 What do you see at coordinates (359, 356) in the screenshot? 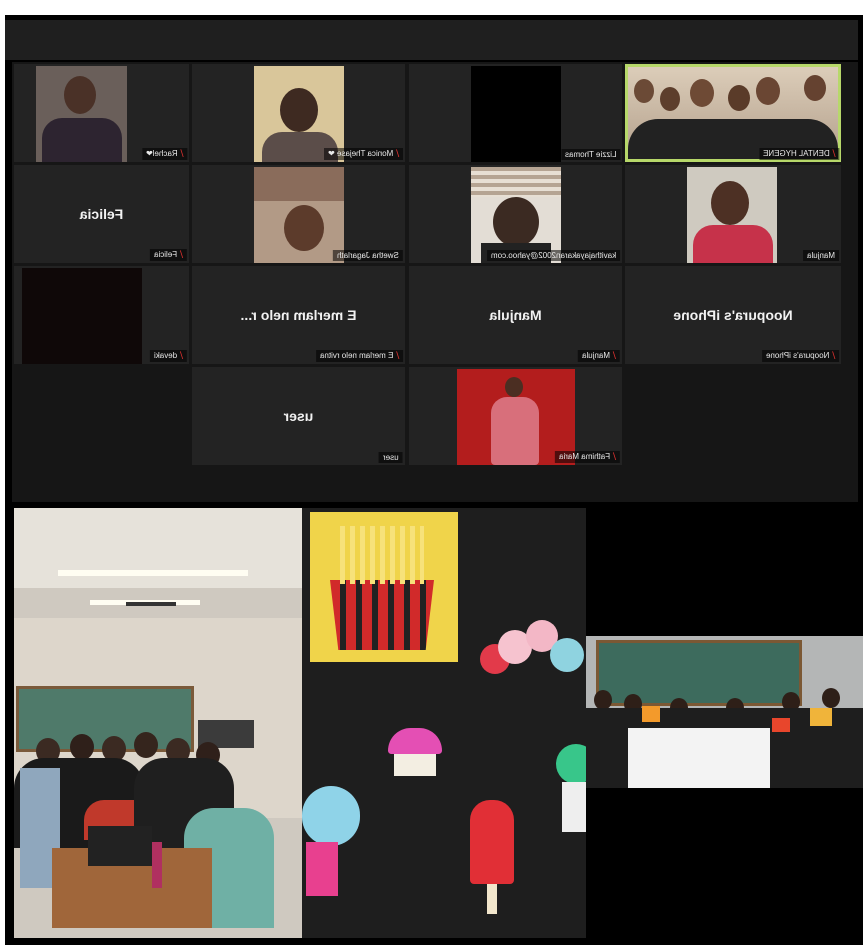
I see `participant-label: ⧸E merlam nelo rvitna` at bounding box center [359, 356].